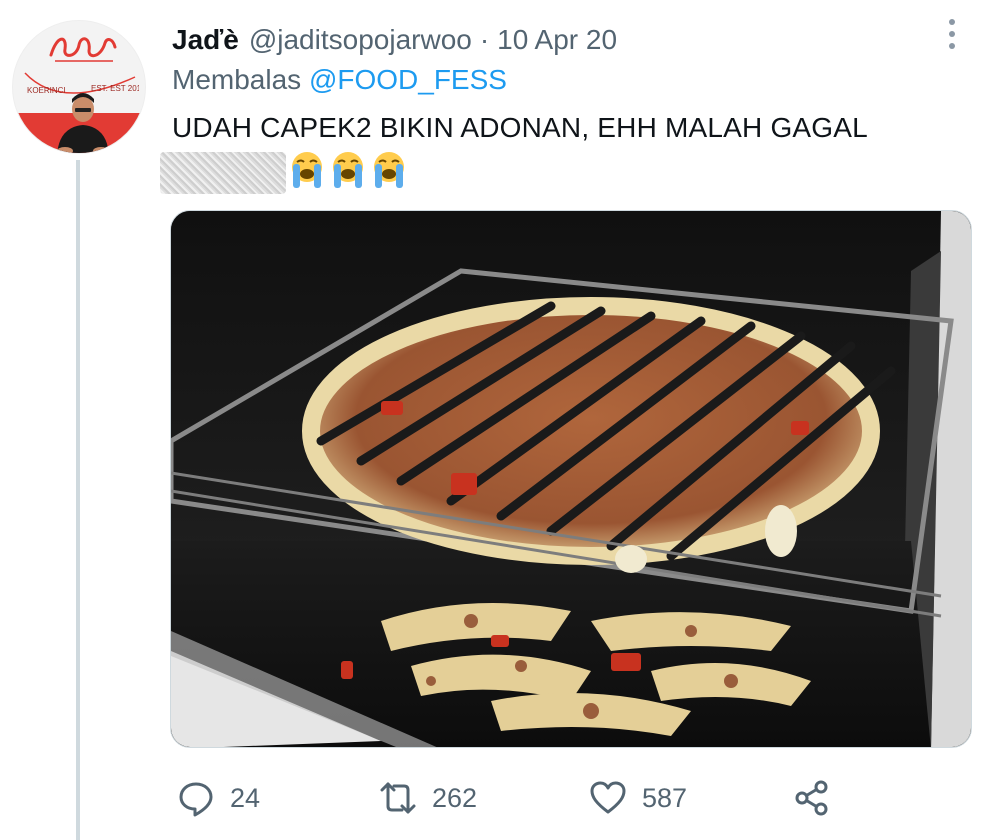  I want to click on tweet-date: 10 Apr 20, so click(557, 40).